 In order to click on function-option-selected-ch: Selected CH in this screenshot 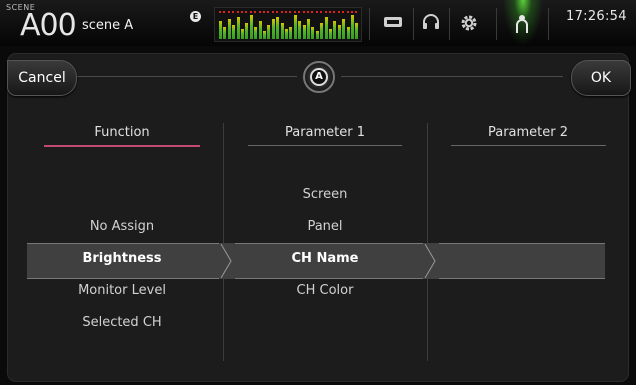, I will do `click(122, 322)`.